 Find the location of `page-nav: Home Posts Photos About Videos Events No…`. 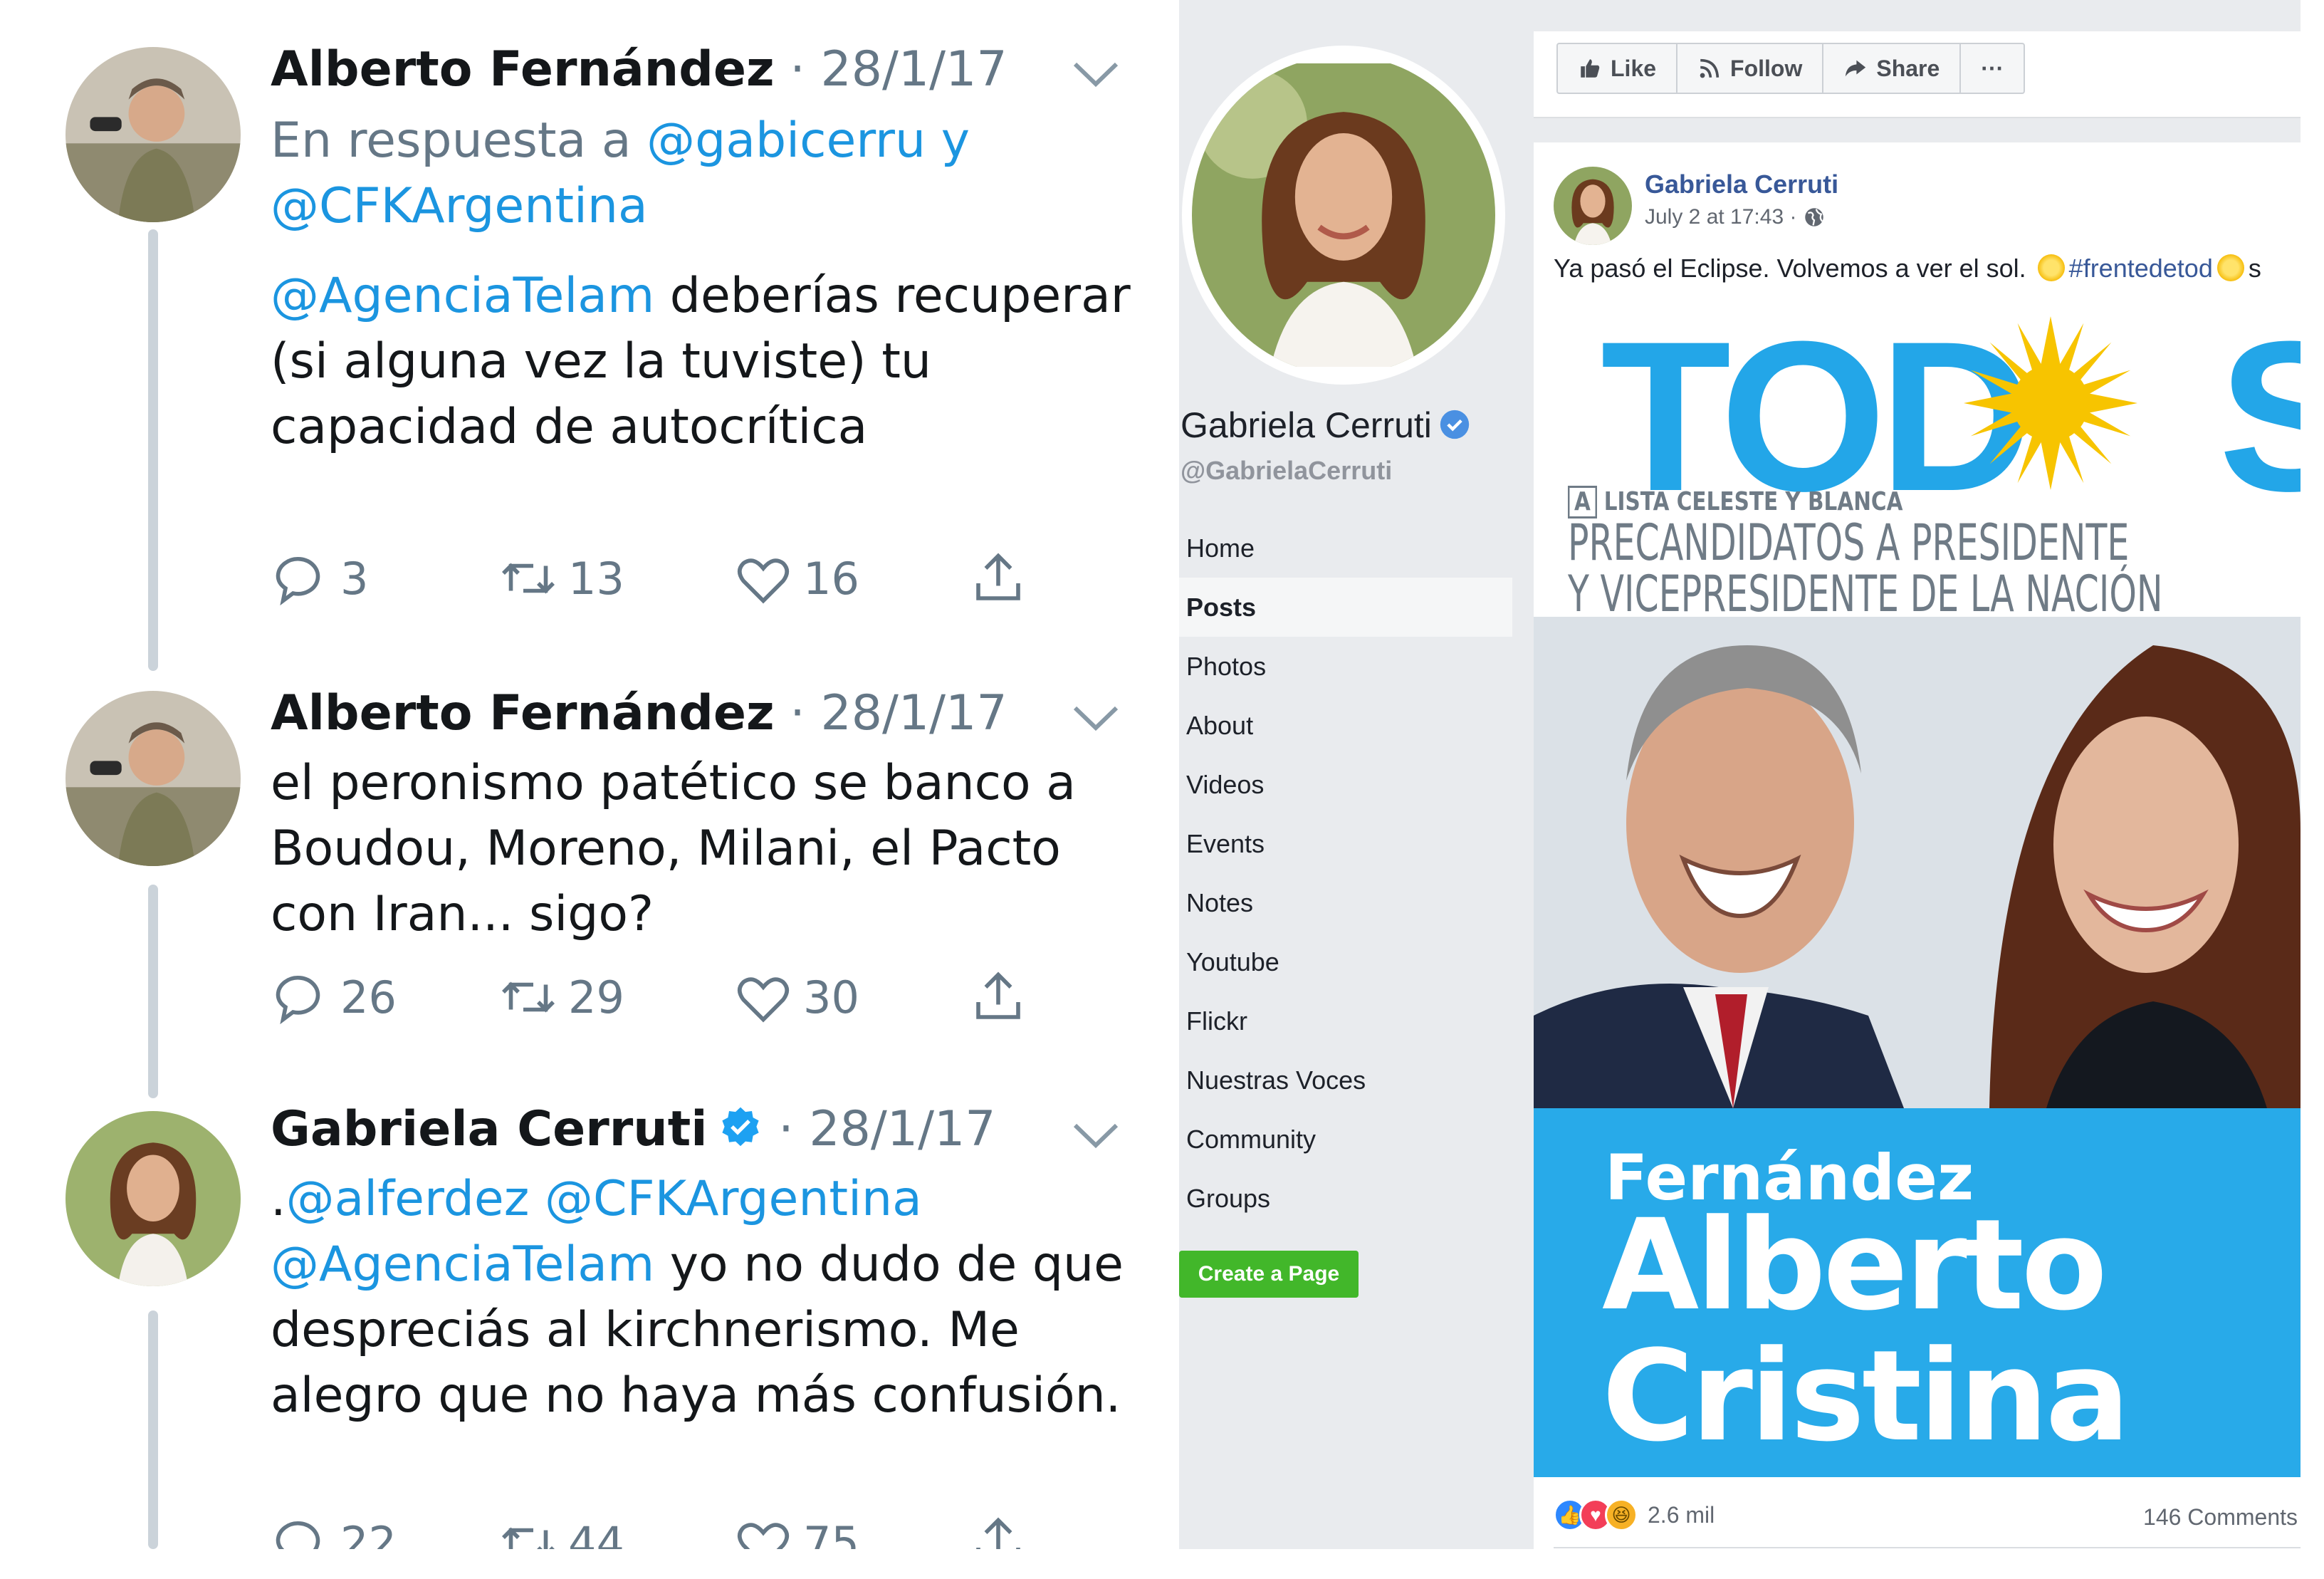

page-nav: Home Posts Photos About Videos Events No… is located at coordinates (1345, 873).